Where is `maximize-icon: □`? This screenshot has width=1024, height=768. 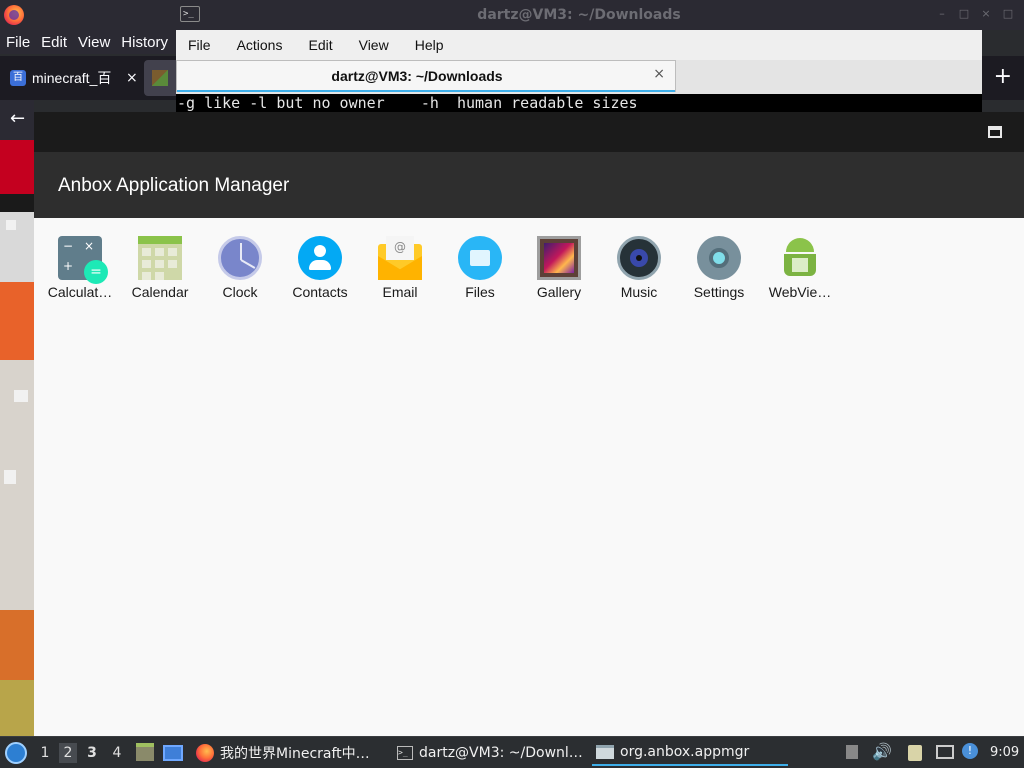 maximize-icon: □ is located at coordinates (964, 14).